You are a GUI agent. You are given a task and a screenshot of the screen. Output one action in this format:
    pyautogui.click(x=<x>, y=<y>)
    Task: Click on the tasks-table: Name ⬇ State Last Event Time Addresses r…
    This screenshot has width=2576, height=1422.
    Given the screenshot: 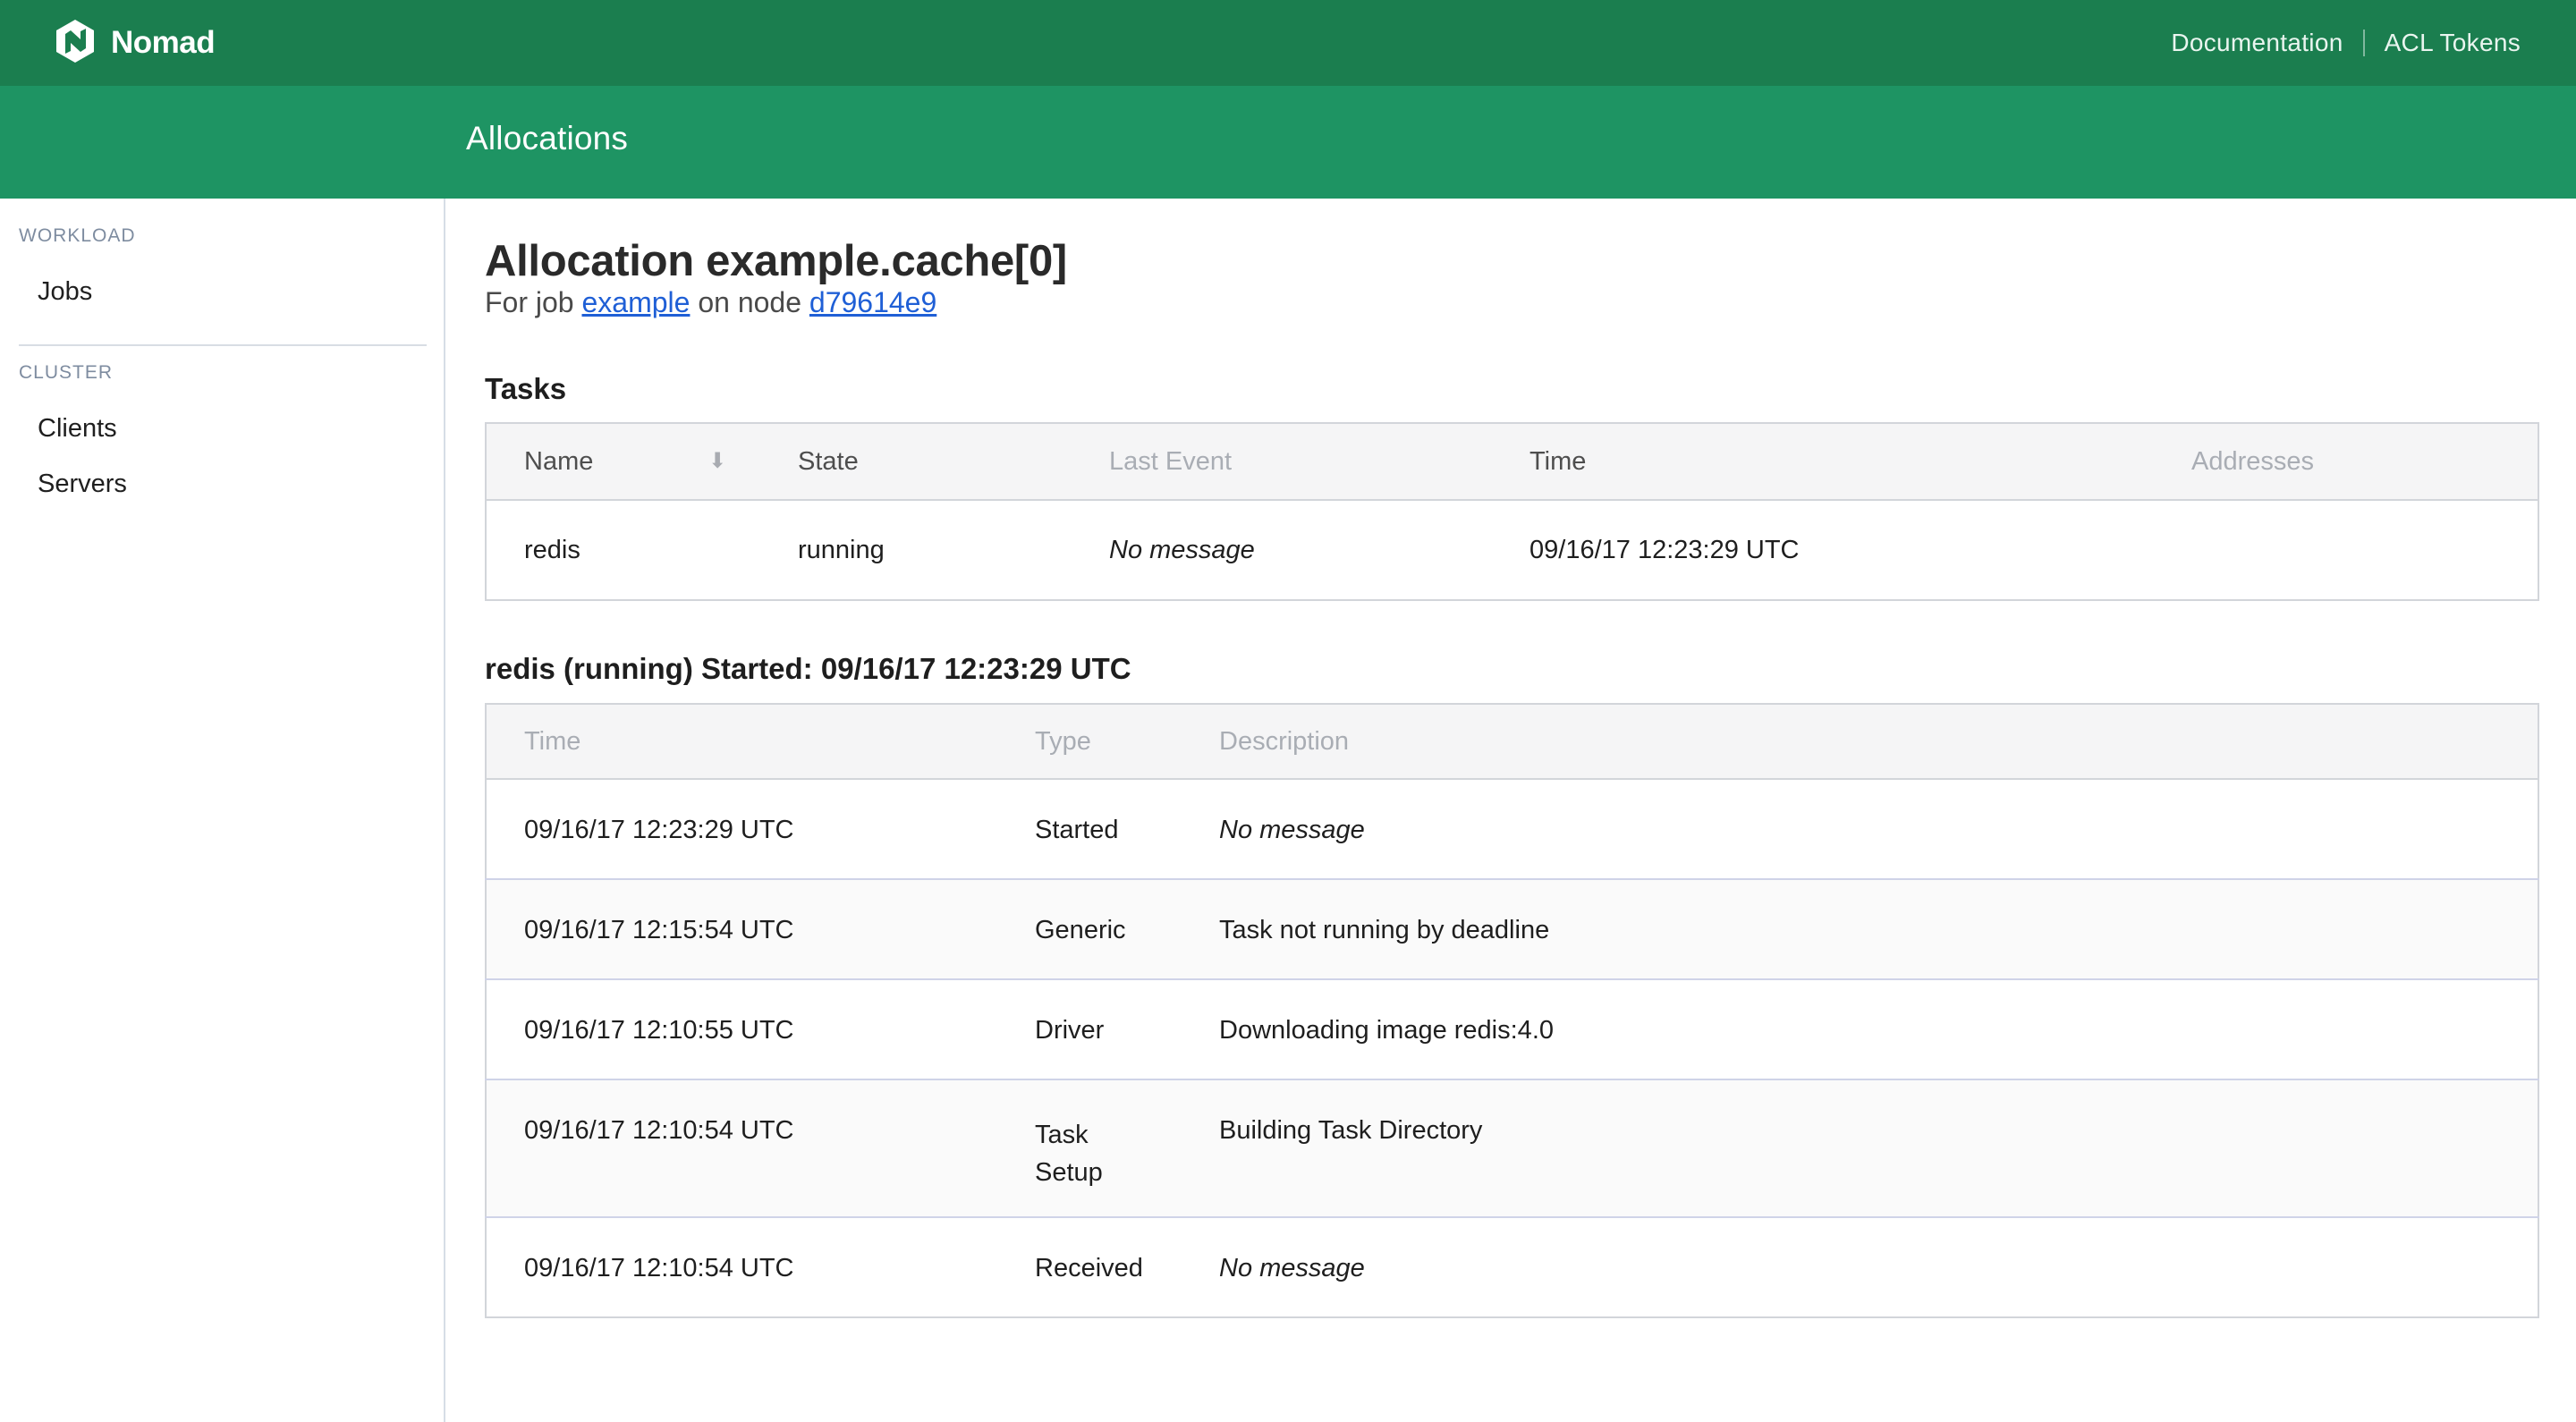 What is the action you would take?
    pyautogui.click(x=1512, y=511)
    